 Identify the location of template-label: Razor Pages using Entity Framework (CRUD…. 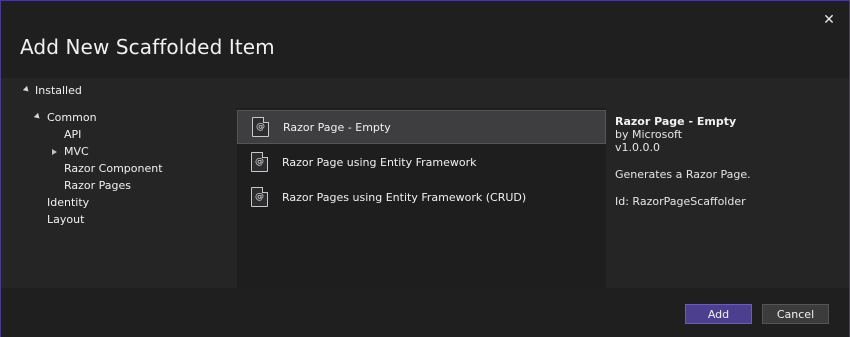
(404, 197).